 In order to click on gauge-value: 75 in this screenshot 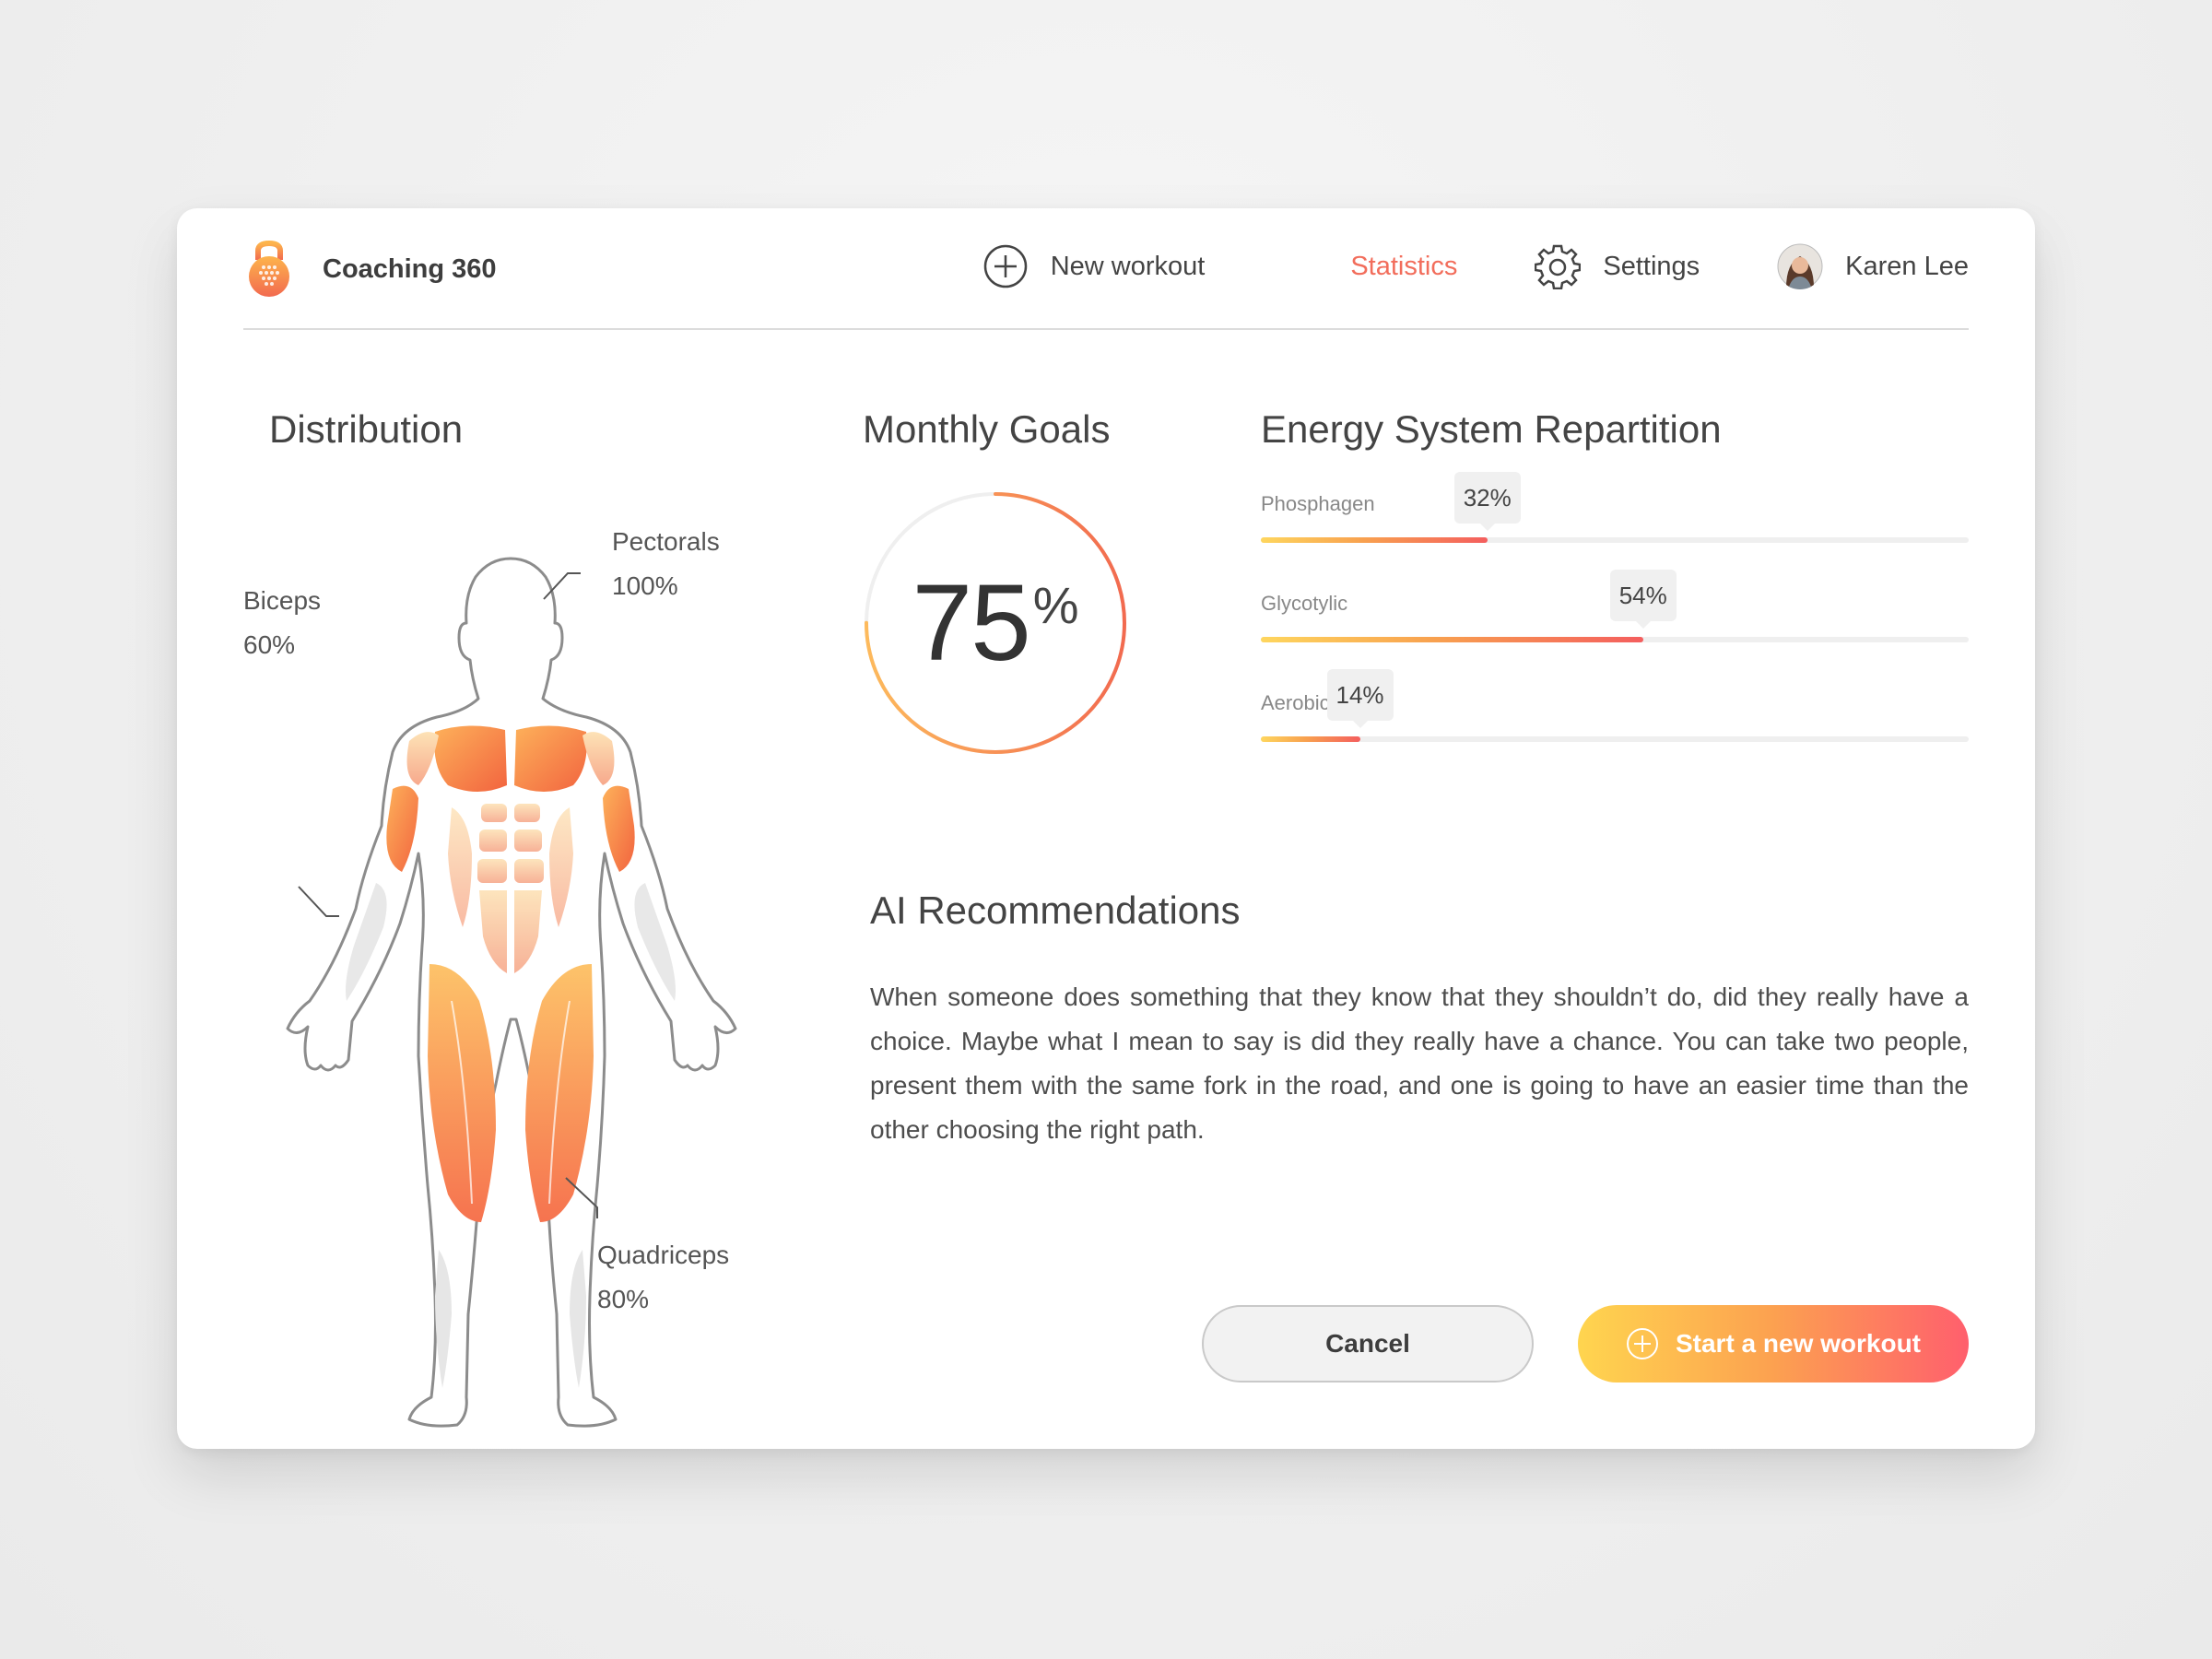, I will do `click(971, 623)`.